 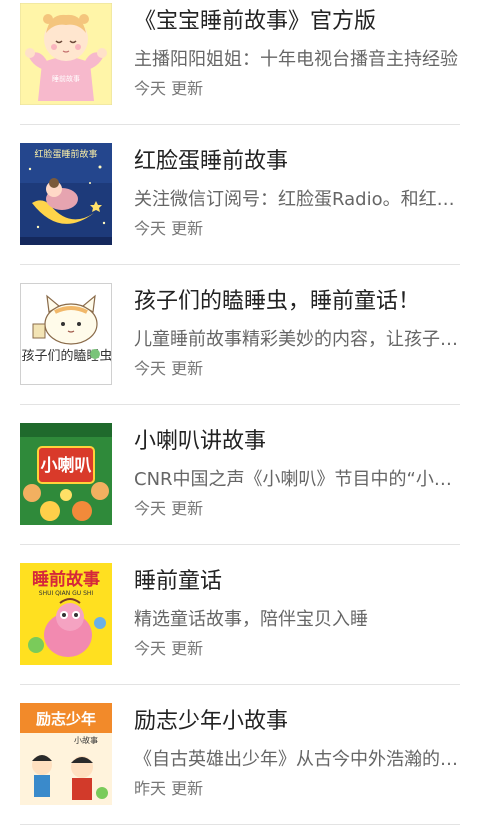 I want to click on story-title: 《宝宝睡前故事》官方版, so click(x=255, y=21).